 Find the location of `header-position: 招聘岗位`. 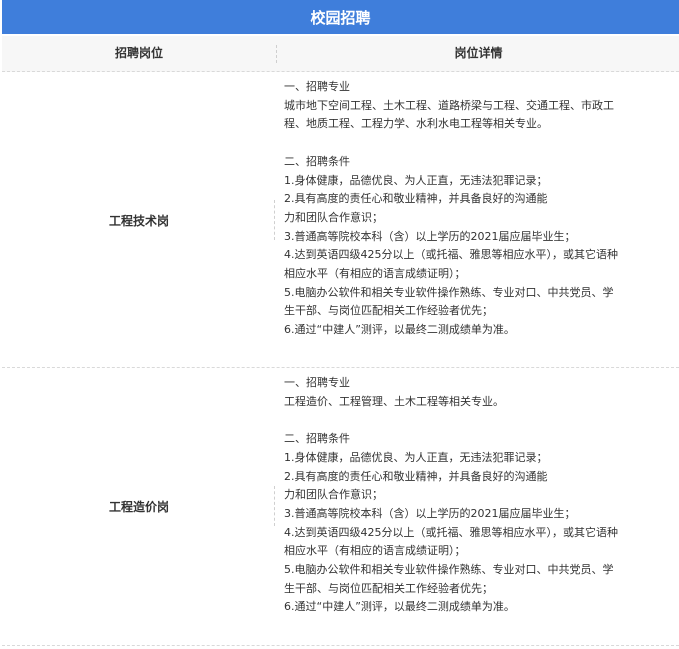

header-position: 招聘岗位 is located at coordinates (138, 53).